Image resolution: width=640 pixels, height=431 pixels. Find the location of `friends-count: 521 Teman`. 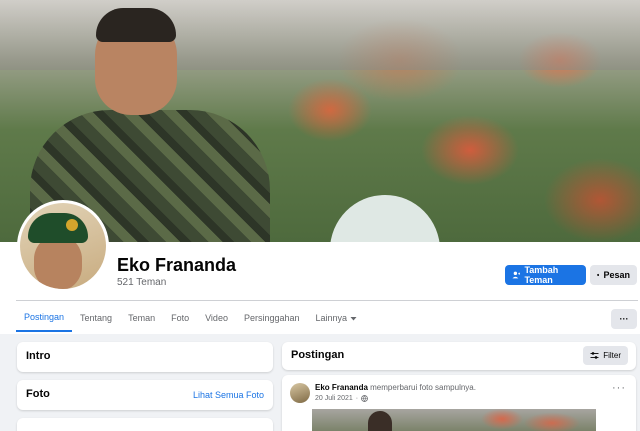

friends-count: 521 Teman is located at coordinates (141, 282).